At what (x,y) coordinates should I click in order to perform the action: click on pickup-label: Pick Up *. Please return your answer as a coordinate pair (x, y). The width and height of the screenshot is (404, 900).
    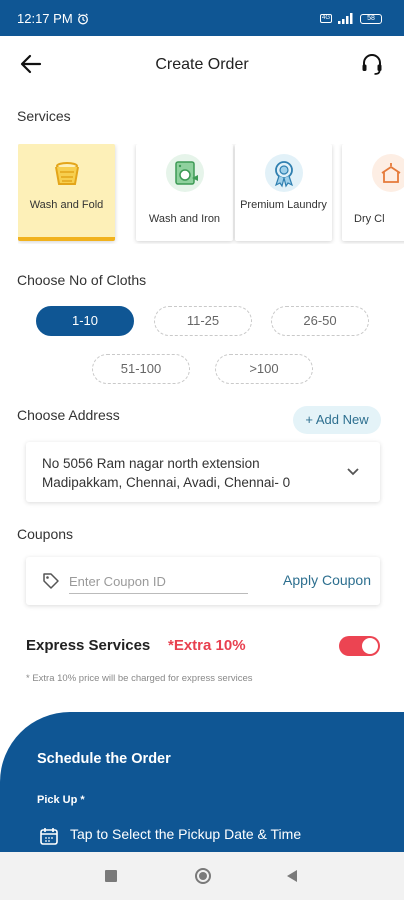
    Looking at the image, I should click on (61, 800).